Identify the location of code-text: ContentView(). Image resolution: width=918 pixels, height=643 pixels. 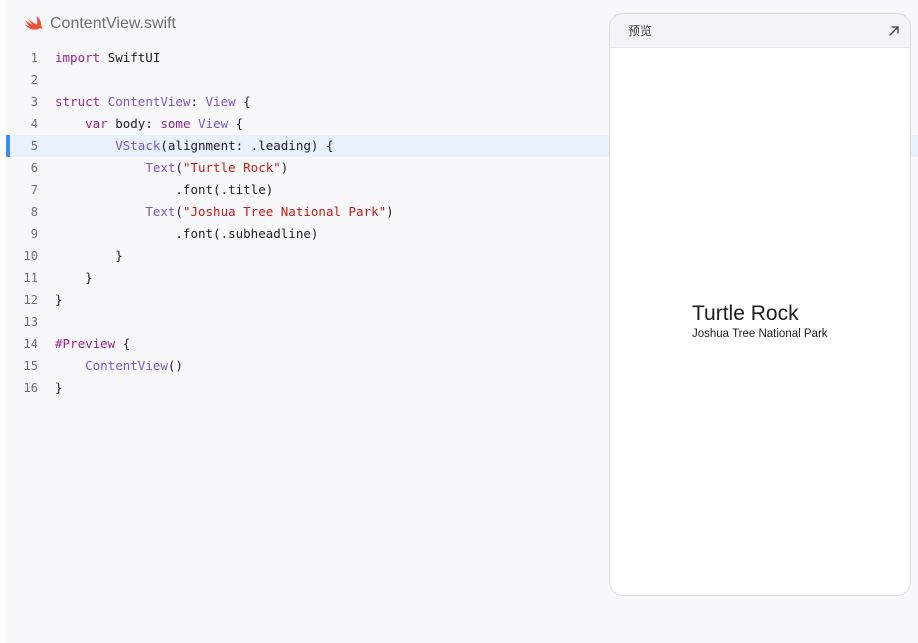
(119, 366).